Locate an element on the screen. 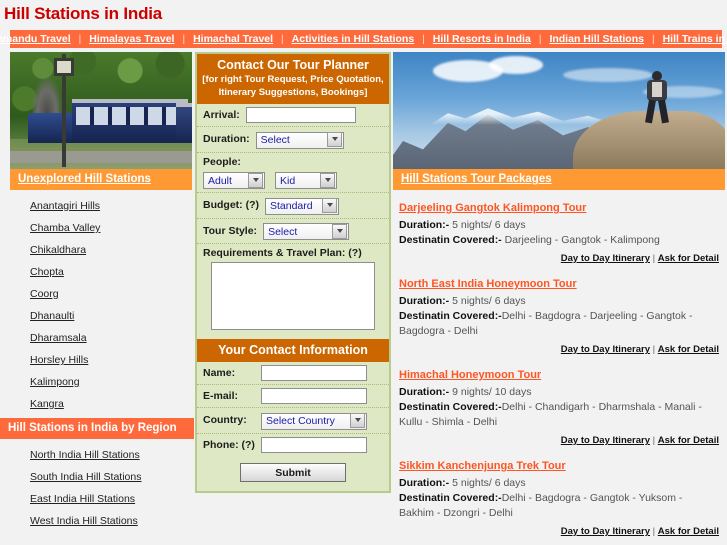  kid-select-wrapper: Kid is located at coordinates (306, 180).